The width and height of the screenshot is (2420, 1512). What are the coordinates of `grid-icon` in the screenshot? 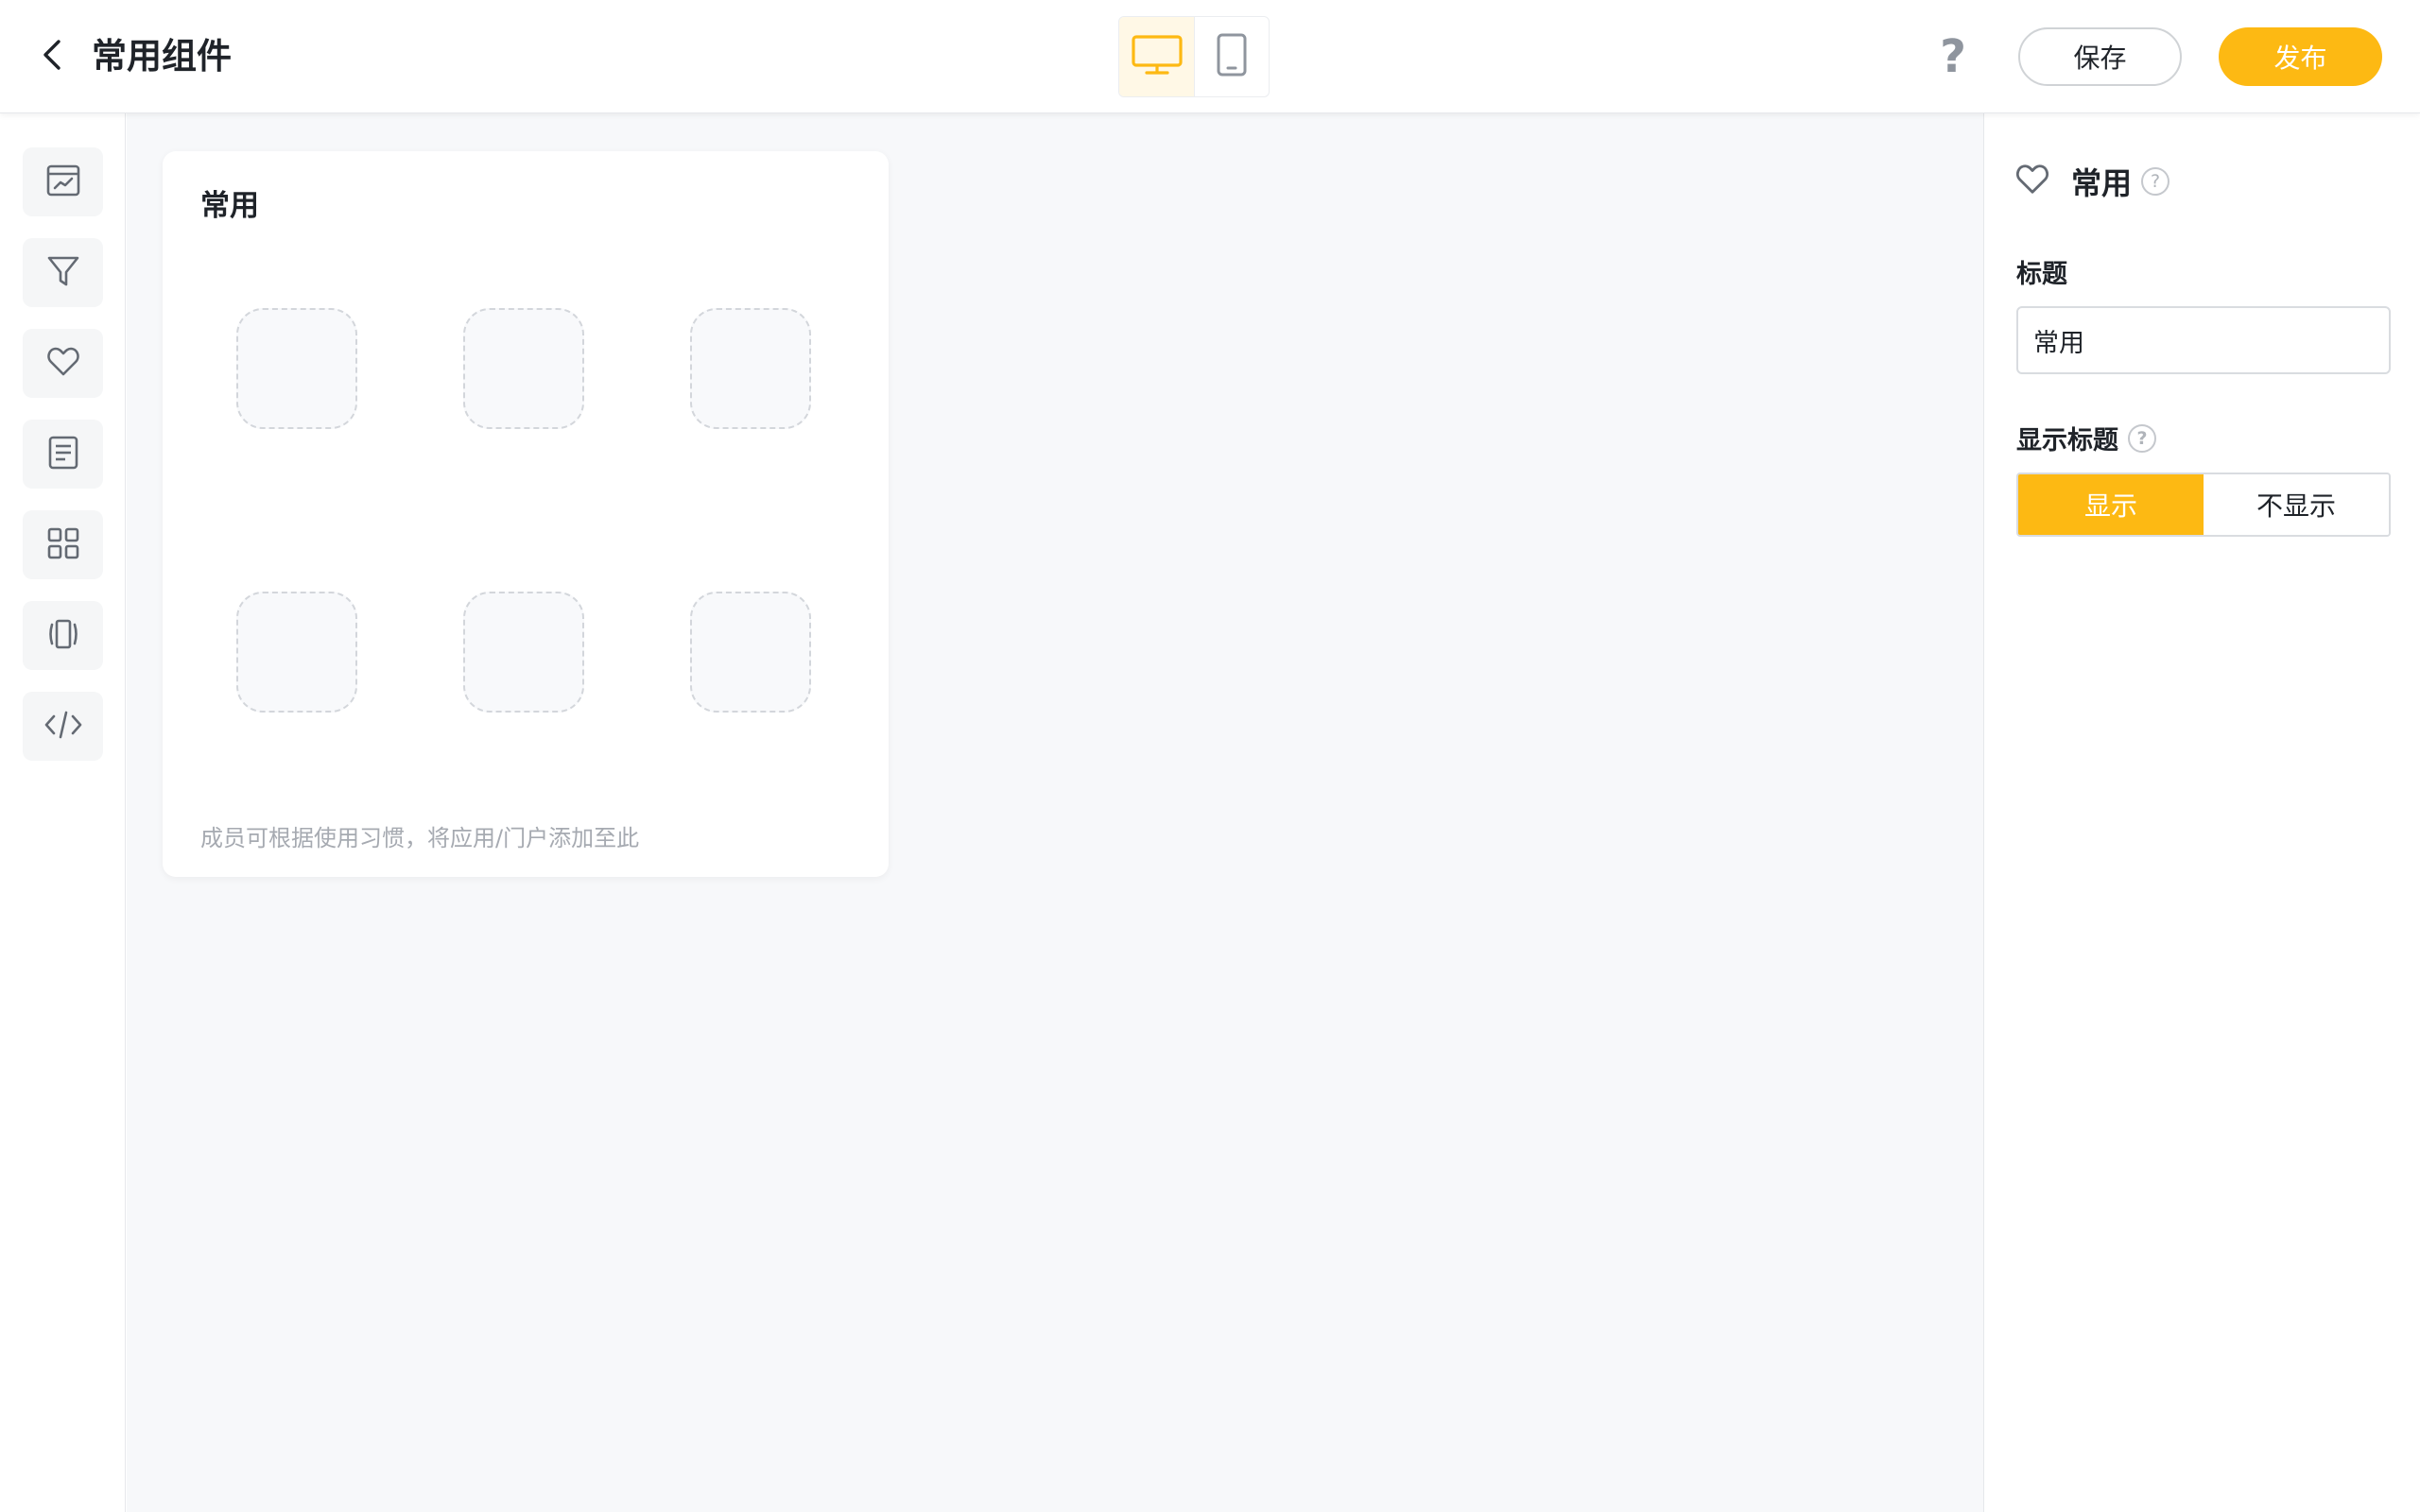 It's located at (63, 545).